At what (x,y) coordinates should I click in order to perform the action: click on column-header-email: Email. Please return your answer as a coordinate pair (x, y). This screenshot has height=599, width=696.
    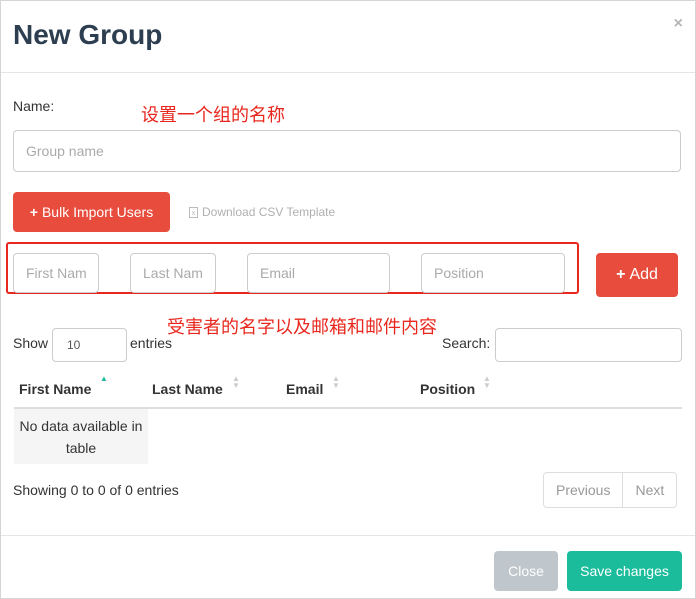
    Looking at the image, I should click on (304, 389).